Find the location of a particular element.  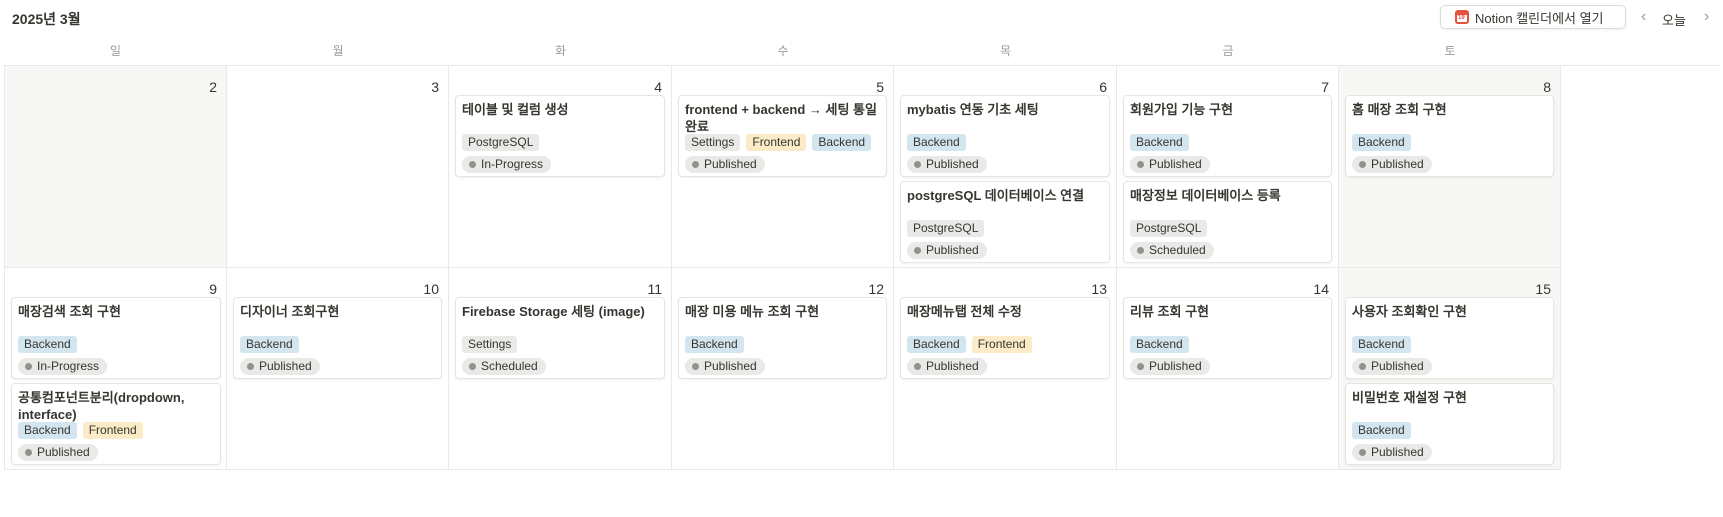

open-in-notion-calendar-label: Notion 캘린더에서 열기 is located at coordinates (1539, 18).